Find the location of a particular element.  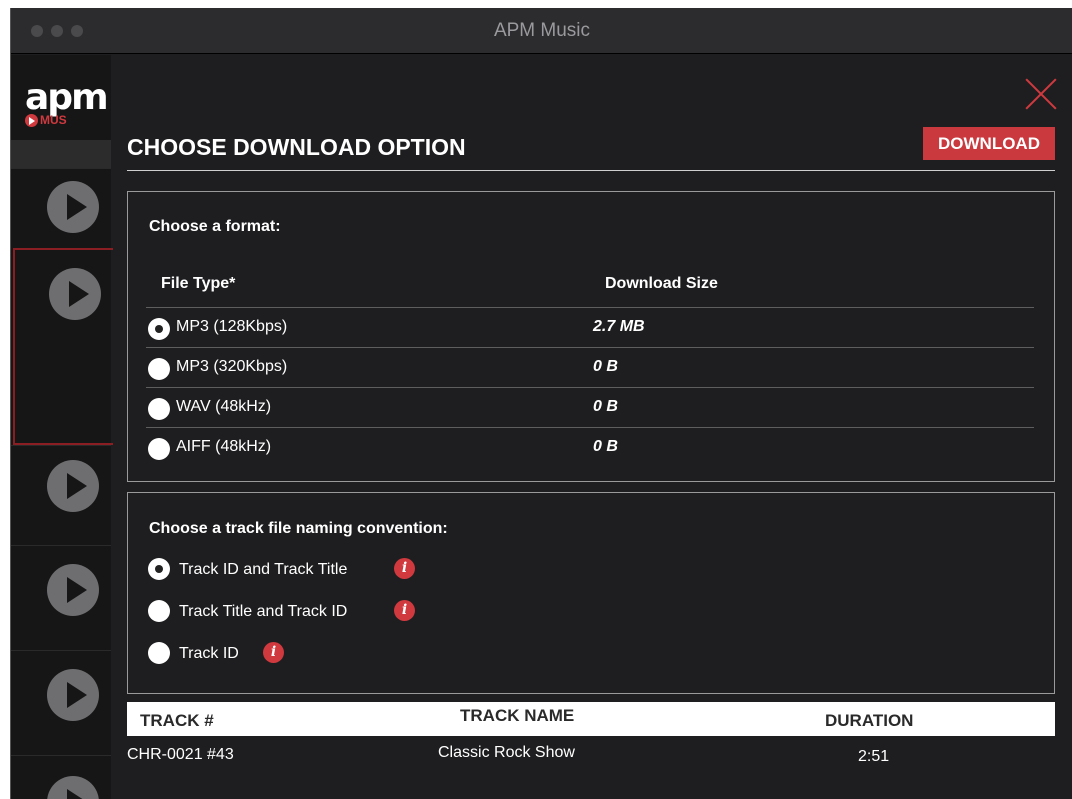

close-icon is located at coordinates (1041, 94).